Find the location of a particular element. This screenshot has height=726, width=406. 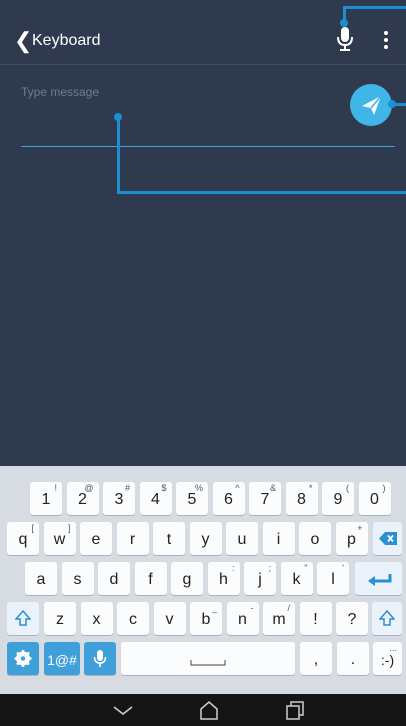

key-label: t is located at coordinates (169, 539).